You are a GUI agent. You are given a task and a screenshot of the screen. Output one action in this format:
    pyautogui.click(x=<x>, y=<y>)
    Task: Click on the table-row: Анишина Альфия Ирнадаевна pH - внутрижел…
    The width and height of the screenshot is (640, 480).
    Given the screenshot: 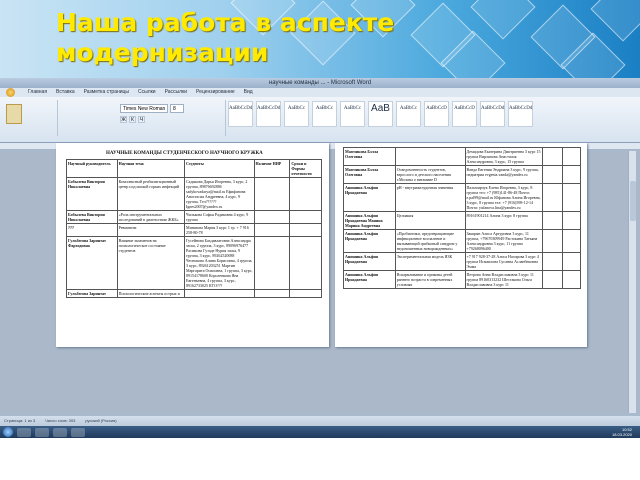 What is the action you would take?
    pyautogui.click(x=462, y=197)
    